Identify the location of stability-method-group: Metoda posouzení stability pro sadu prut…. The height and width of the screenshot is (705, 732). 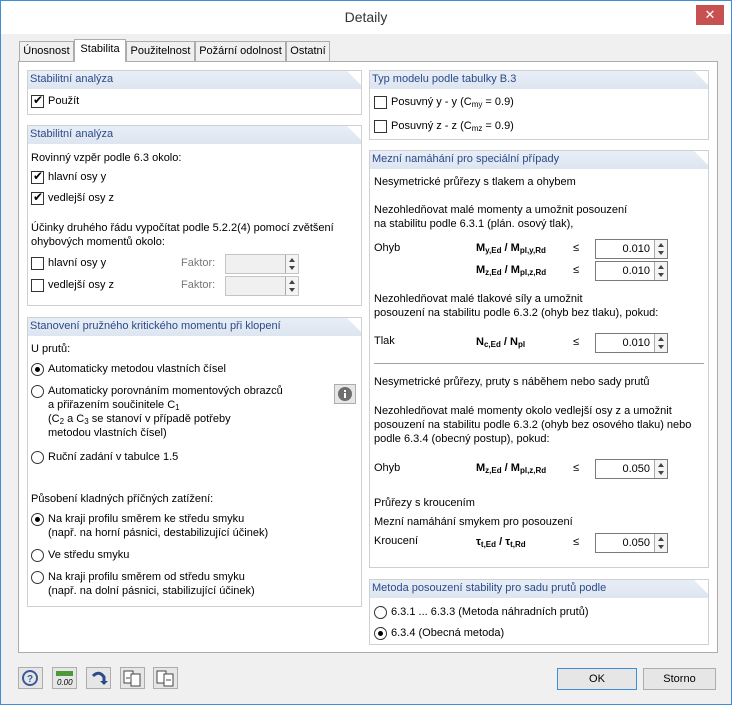
(539, 612).